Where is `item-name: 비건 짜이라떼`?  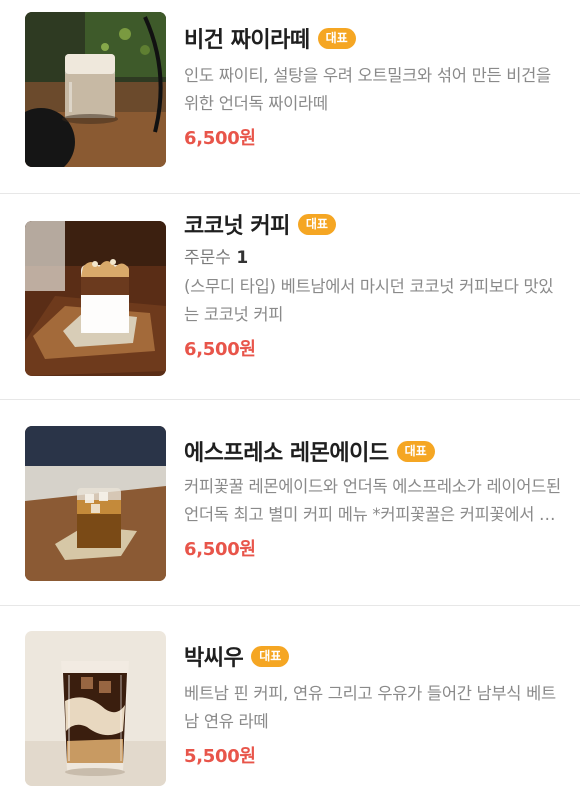 item-name: 비건 짜이라떼 is located at coordinates (247, 40).